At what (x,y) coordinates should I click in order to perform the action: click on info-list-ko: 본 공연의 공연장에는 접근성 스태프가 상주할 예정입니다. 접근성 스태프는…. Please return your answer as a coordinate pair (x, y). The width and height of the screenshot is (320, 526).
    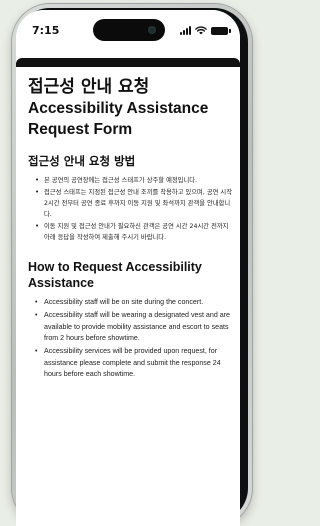
    Looking at the image, I should click on (131, 209).